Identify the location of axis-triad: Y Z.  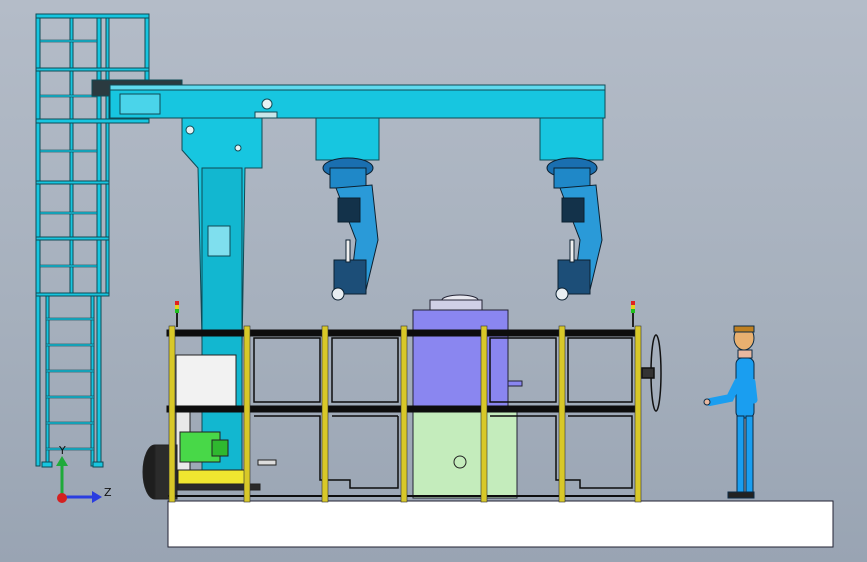
(84, 473).